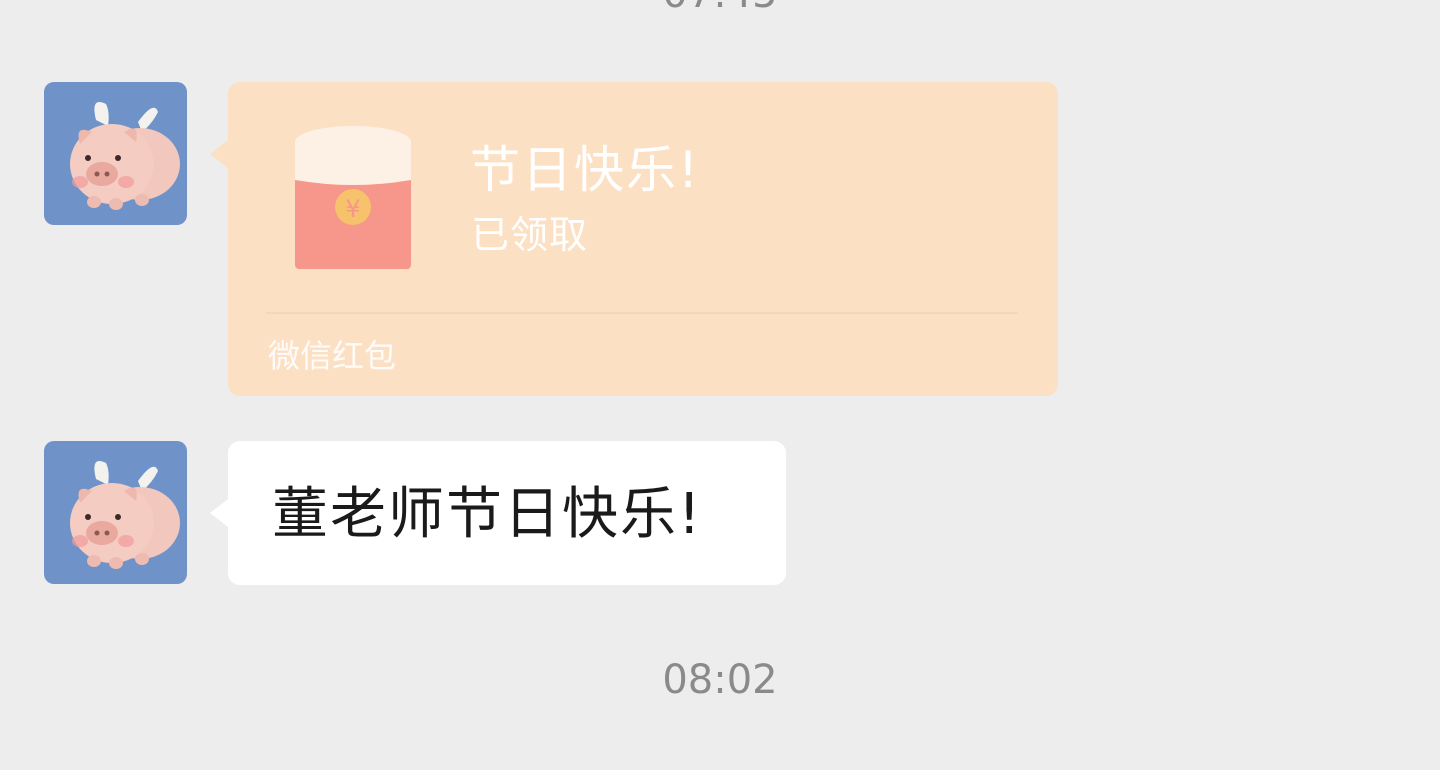  What do you see at coordinates (585, 170) in the screenshot?
I see `red-packet-title: 节日快乐!` at bounding box center [585, 170].